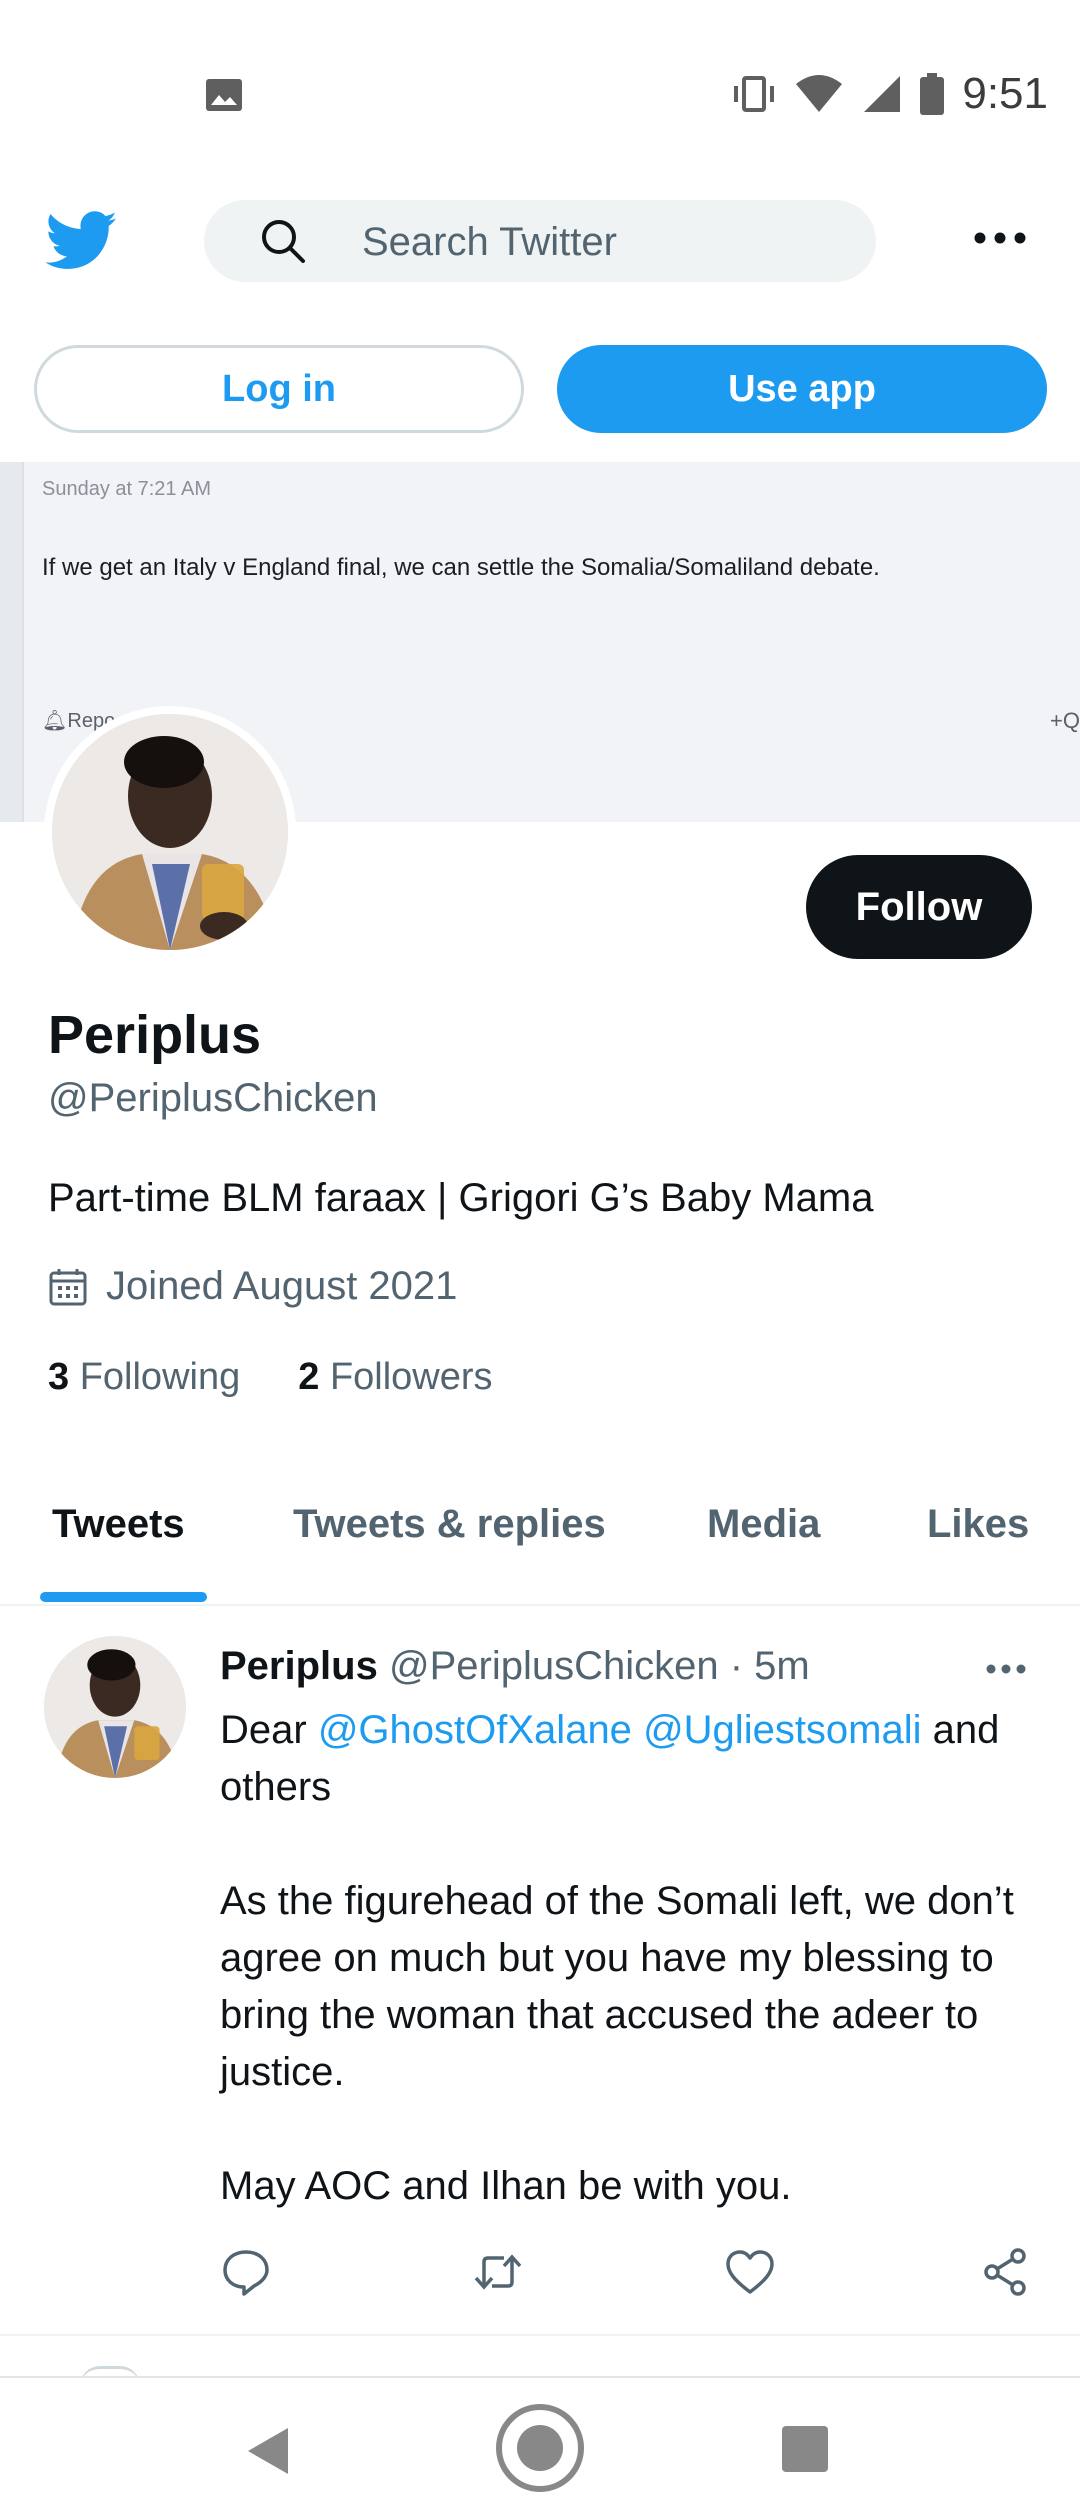 Image resolution: width=1080 pixels, height=2520 pixels. I want to click on tab-likes: Likes, so click(978, 1524).